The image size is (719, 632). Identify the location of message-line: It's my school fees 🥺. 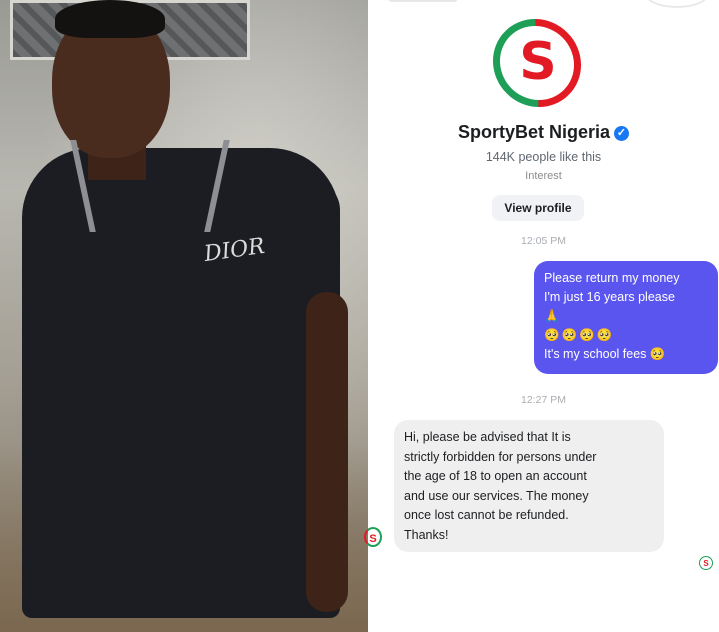
(605, 354).